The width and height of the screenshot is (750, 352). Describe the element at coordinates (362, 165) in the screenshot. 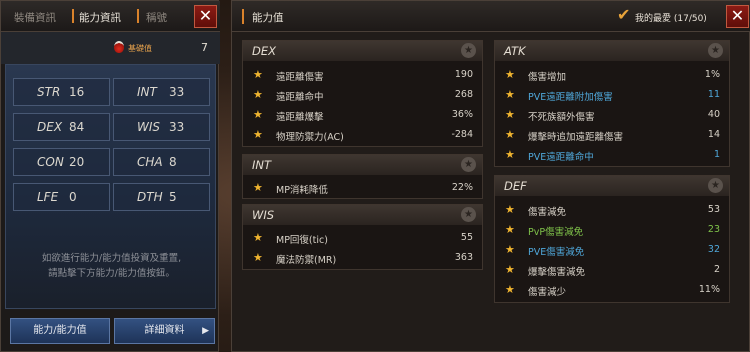

I see `section-header: INT ★` at that location.